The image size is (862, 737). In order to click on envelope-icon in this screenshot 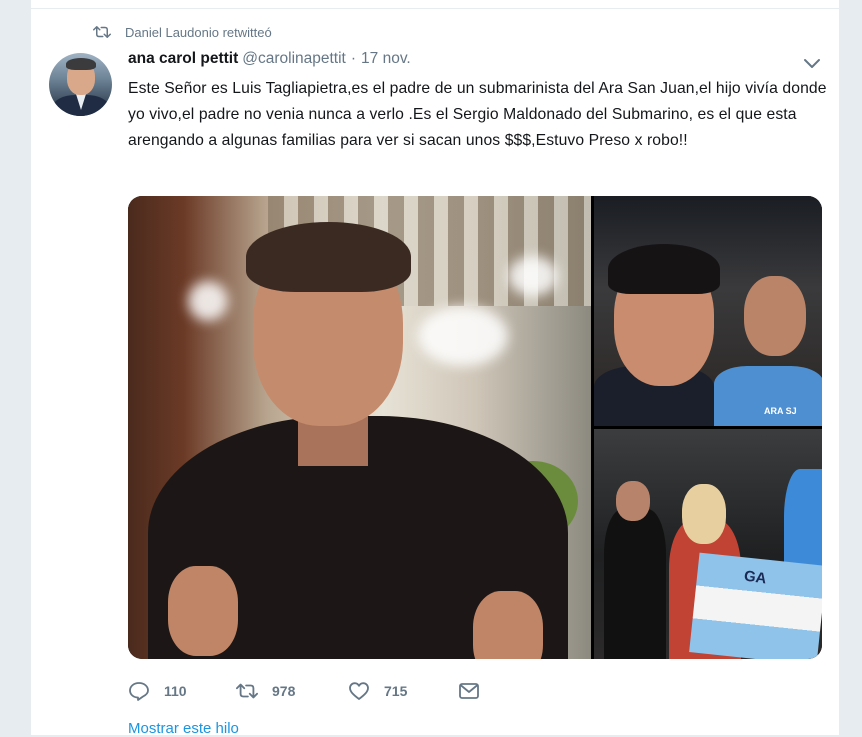, I will do `click(469, 691)`.